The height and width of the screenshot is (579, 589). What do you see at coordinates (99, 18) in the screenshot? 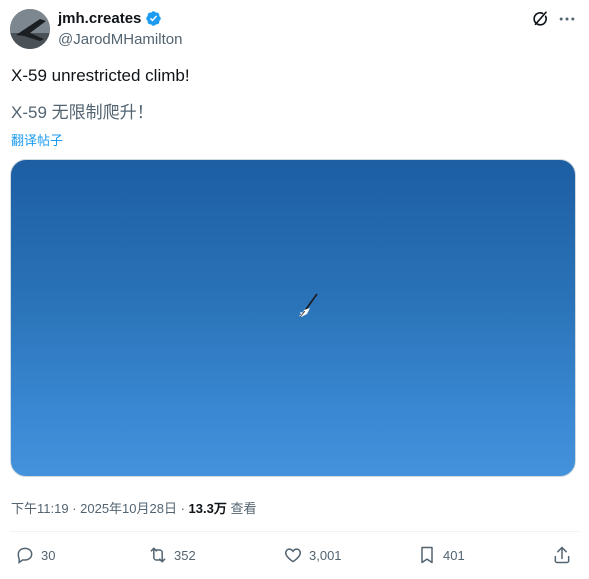
I see `display-name: jmh.creates` at bounding box center [99, 18].